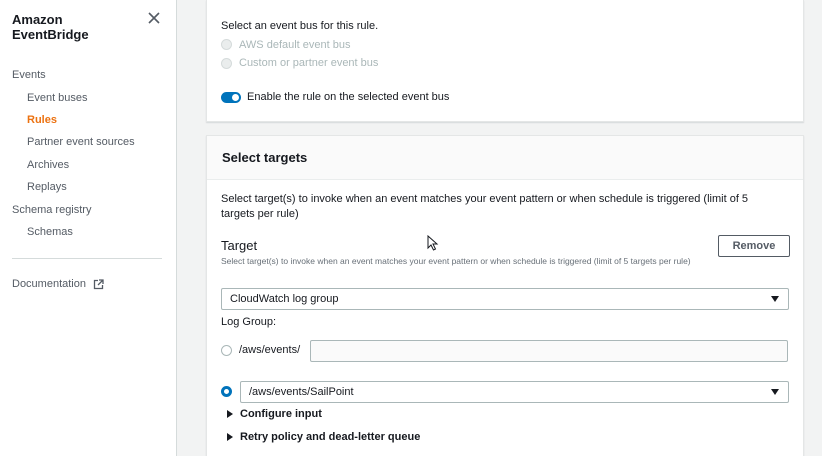 Image resolution: width=822 pixels, height=456 pixels. Describe the element at coordinates (226, 350) in the screenshot. I see `radio-new-log-group` at that location.